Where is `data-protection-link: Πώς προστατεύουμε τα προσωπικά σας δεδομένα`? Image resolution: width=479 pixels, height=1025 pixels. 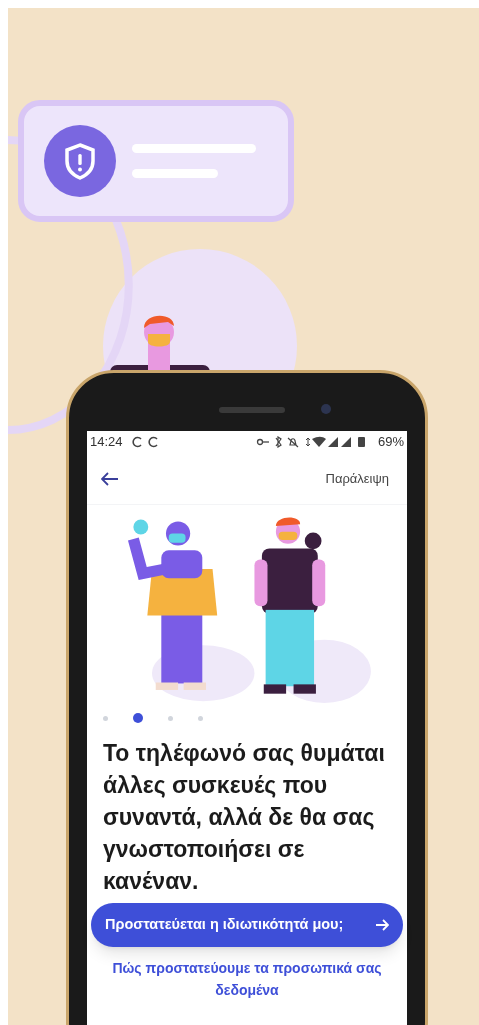 data-protection-link: Πώς προστατεύουμε τα προσωπικά σας δεδομένα is located at coordinates (247, 979).